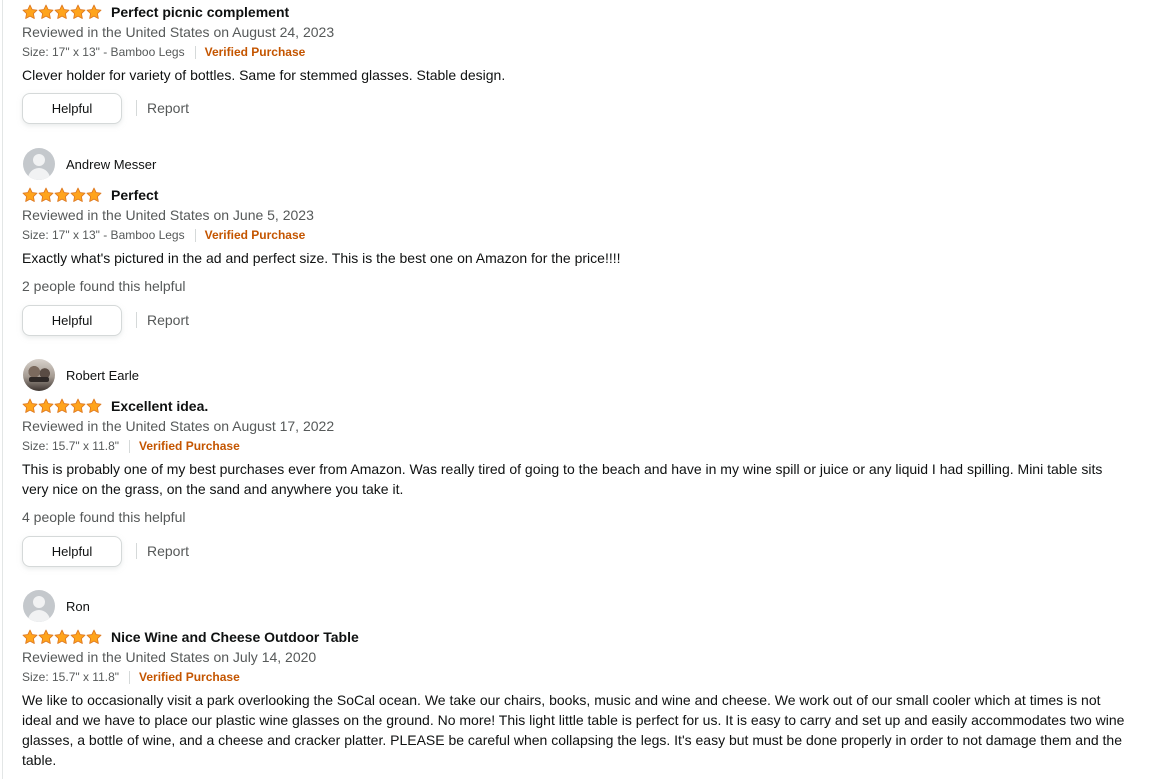  What do you see at coordinates (577, 406) in the screenshot?
I see `review-title-row: Excellent idea.` at bounding box center [577, 406].